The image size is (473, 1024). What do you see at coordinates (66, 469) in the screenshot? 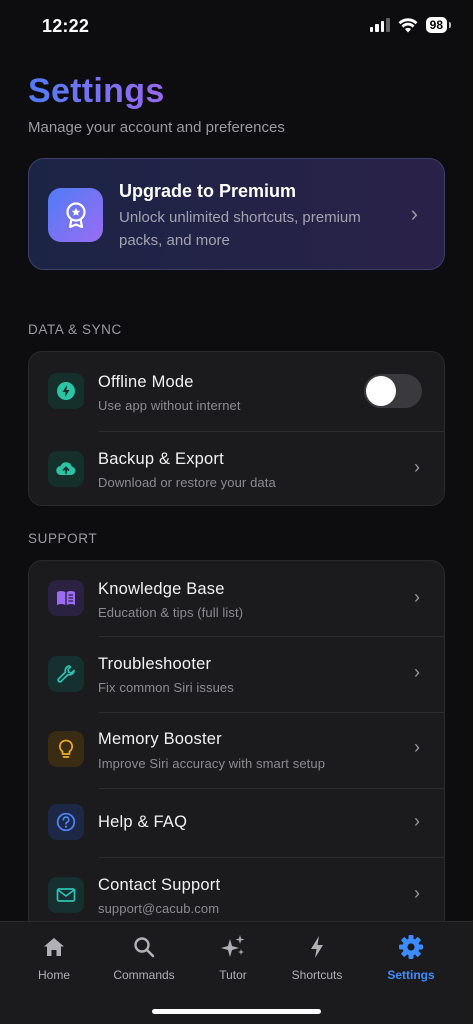
I see `cloud-upload-icon` at bounding box center [66, 469].